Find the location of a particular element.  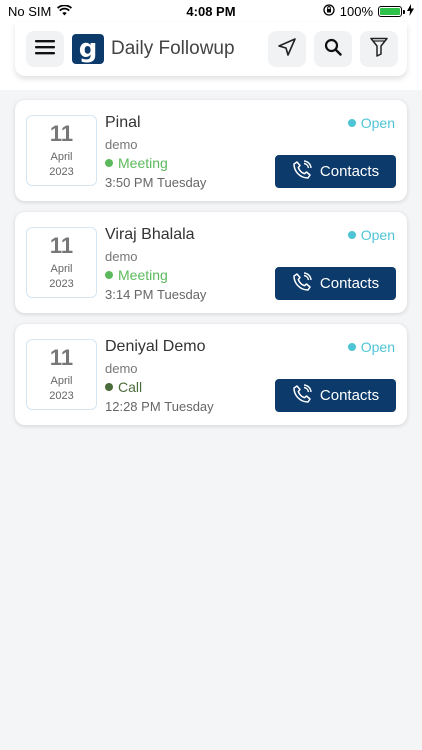

battery-icon is located at coordinates (391, 11).